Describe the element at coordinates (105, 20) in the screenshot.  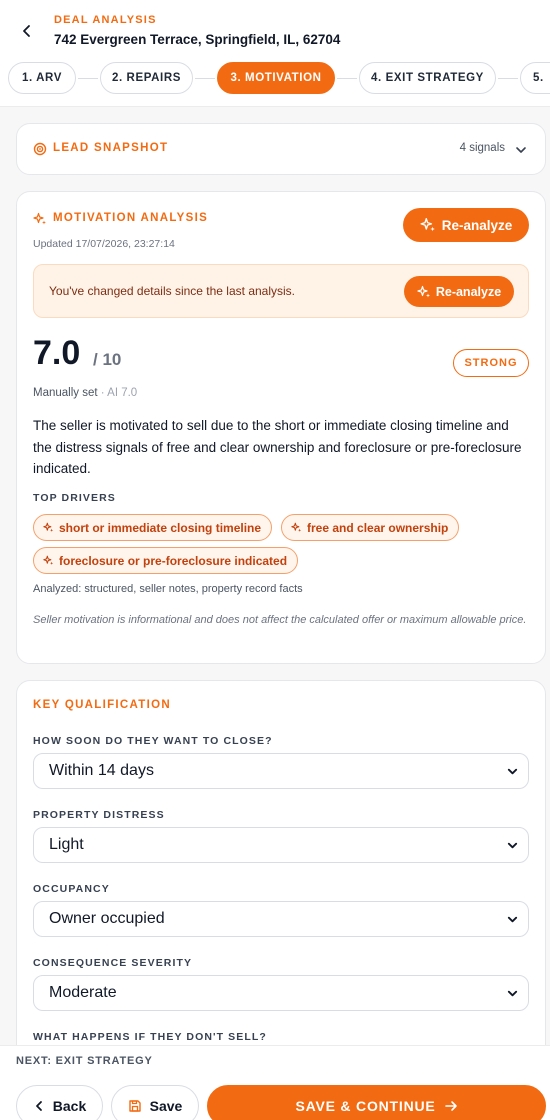
I see `page-eyebrow: DEAL ANALYSIS` at that location.